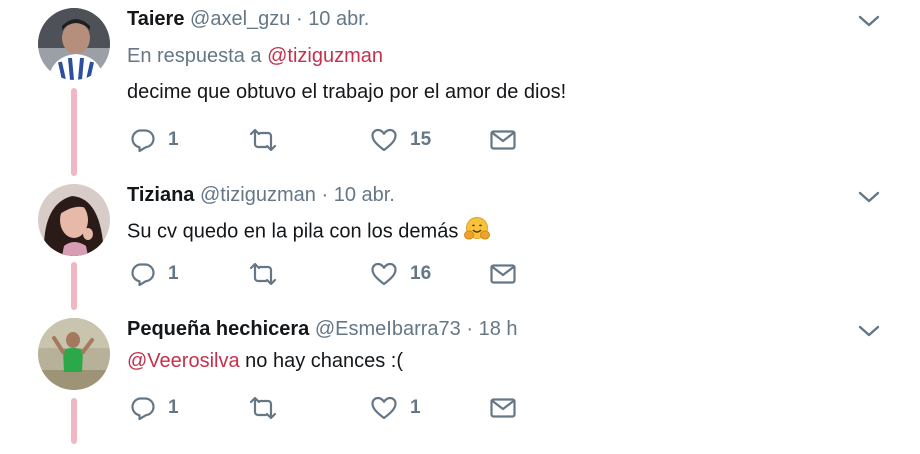 The height and width of the screenshot is (454, 920). I want to click on reply-context: En respuesta a @tiziguzman, so click(255, 56).